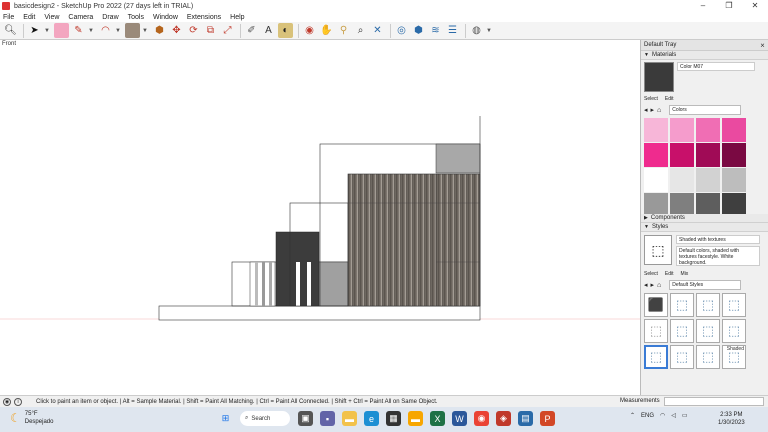 The height and width of the screenshot is (432, 768). Describe the element at coordinates (647, 416) in the screenshot. I see `language-indicator: ENG` at that location.